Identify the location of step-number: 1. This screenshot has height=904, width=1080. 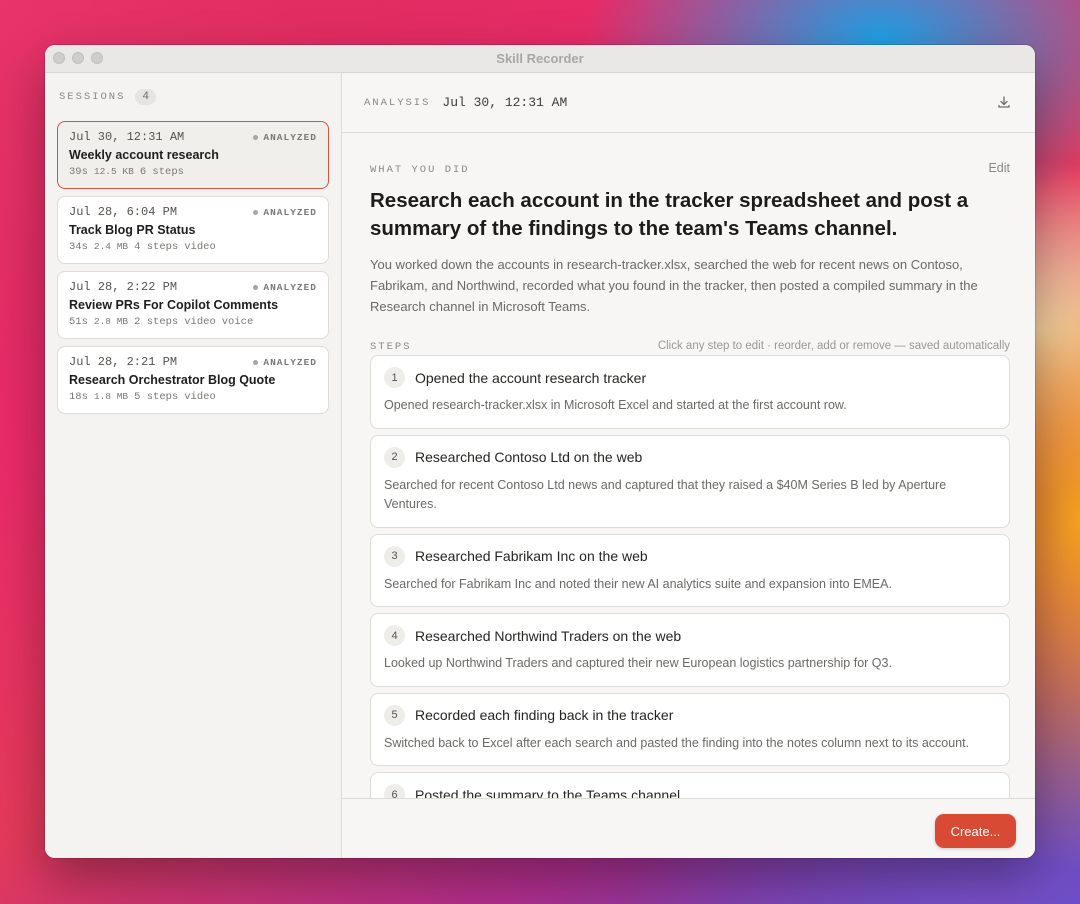
(394, 377).